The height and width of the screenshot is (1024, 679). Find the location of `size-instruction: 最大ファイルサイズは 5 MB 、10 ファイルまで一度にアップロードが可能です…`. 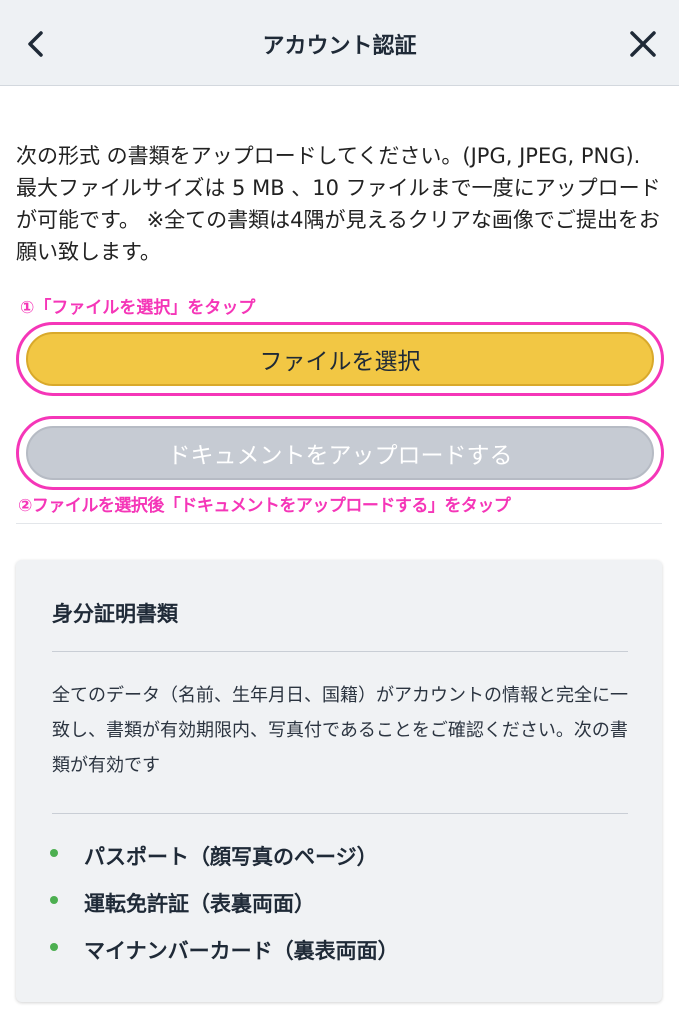

size-instruction: 最大ファイルサイズは 5 MB 、10 ファイルまで一度にアップロードが可能です… is located at coordinates (338, 220).